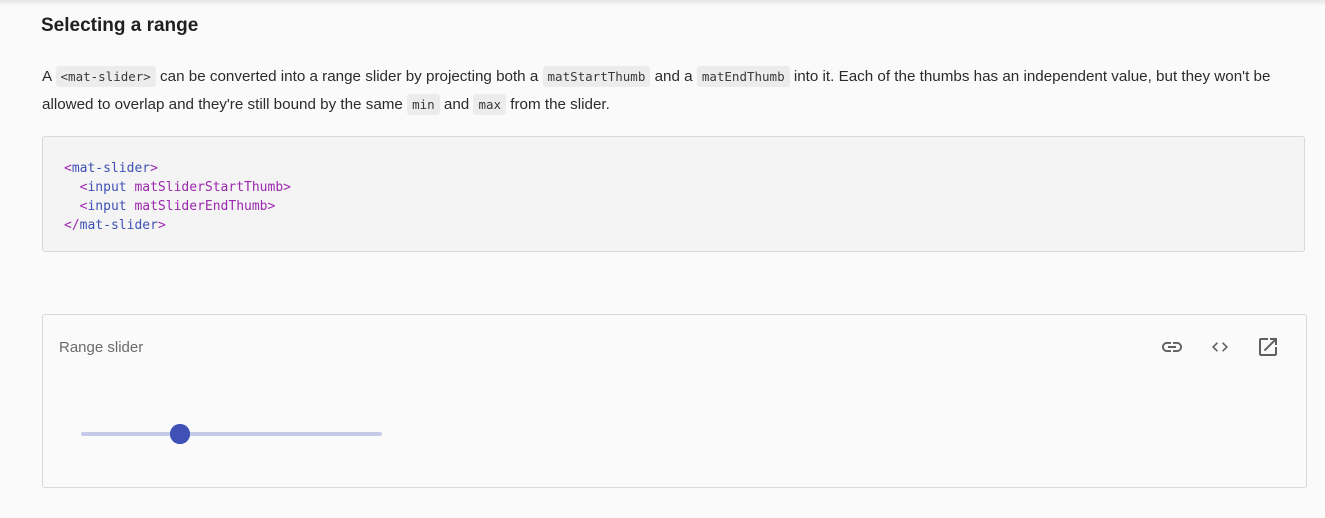 The height and width of the screenshot is (518, 1325). I want to click on inline-code: min, so click(423, 104).